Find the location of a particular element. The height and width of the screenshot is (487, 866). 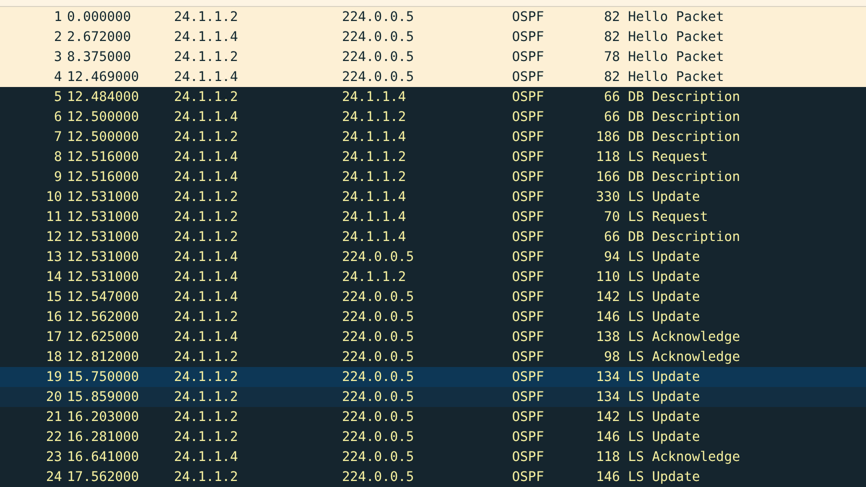

table-cell-text: 4 is located at coordinates (57, 77).